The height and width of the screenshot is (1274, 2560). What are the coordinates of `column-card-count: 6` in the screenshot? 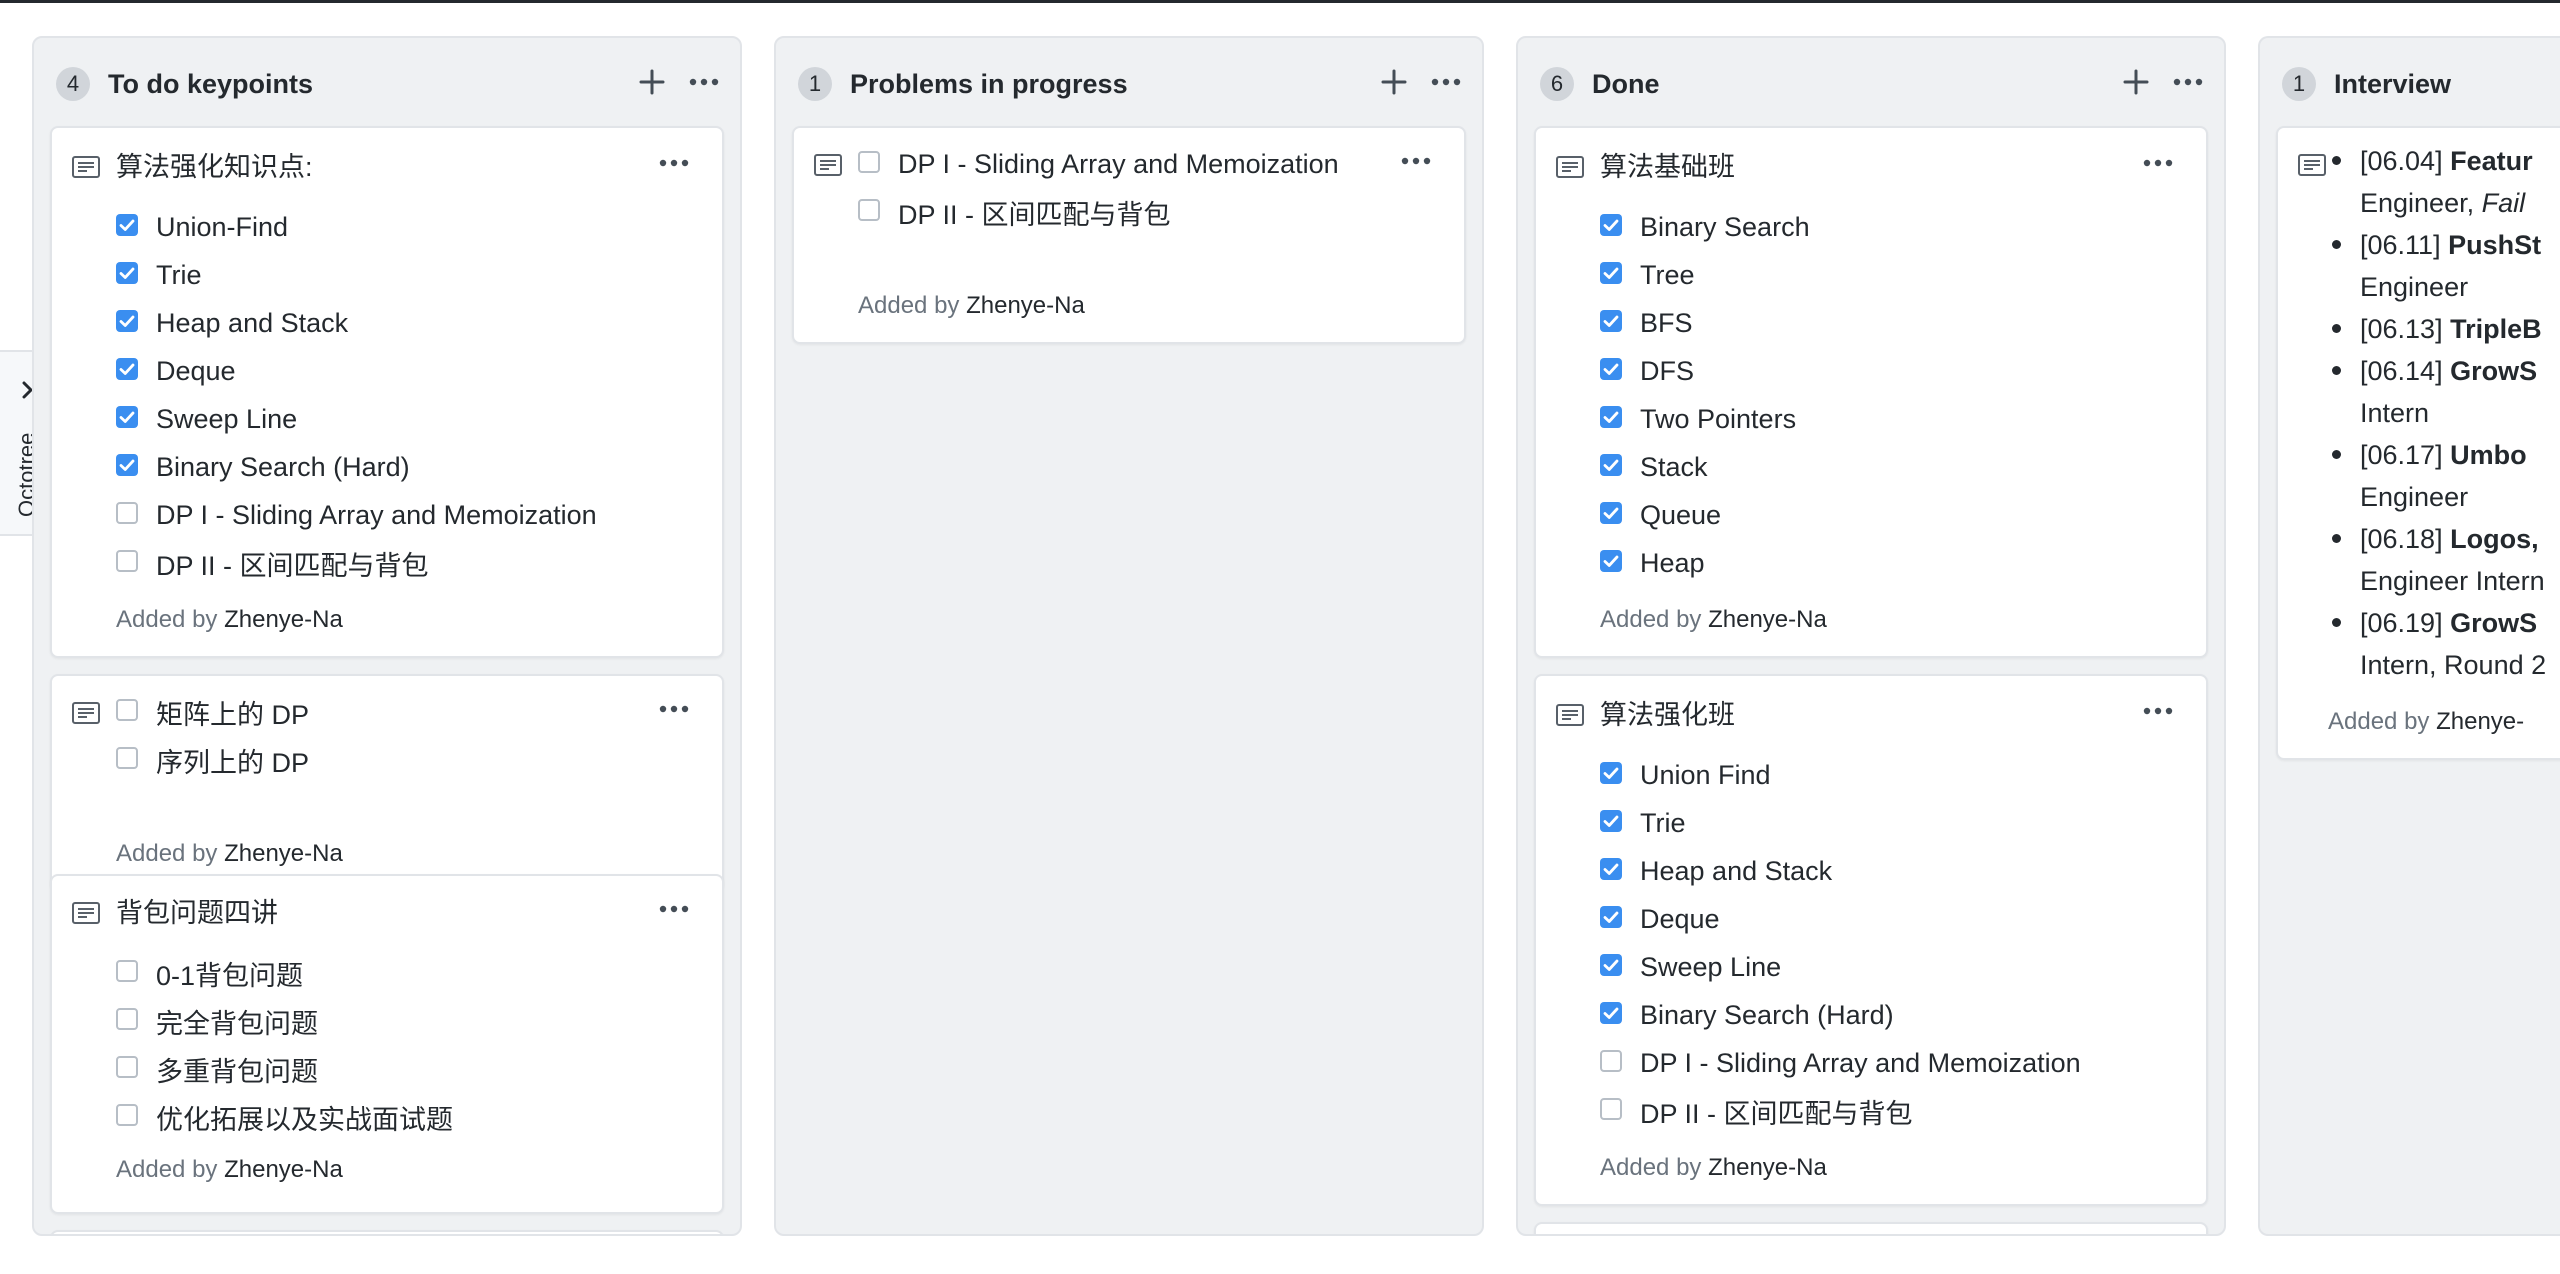 It's located at (1557, 84).